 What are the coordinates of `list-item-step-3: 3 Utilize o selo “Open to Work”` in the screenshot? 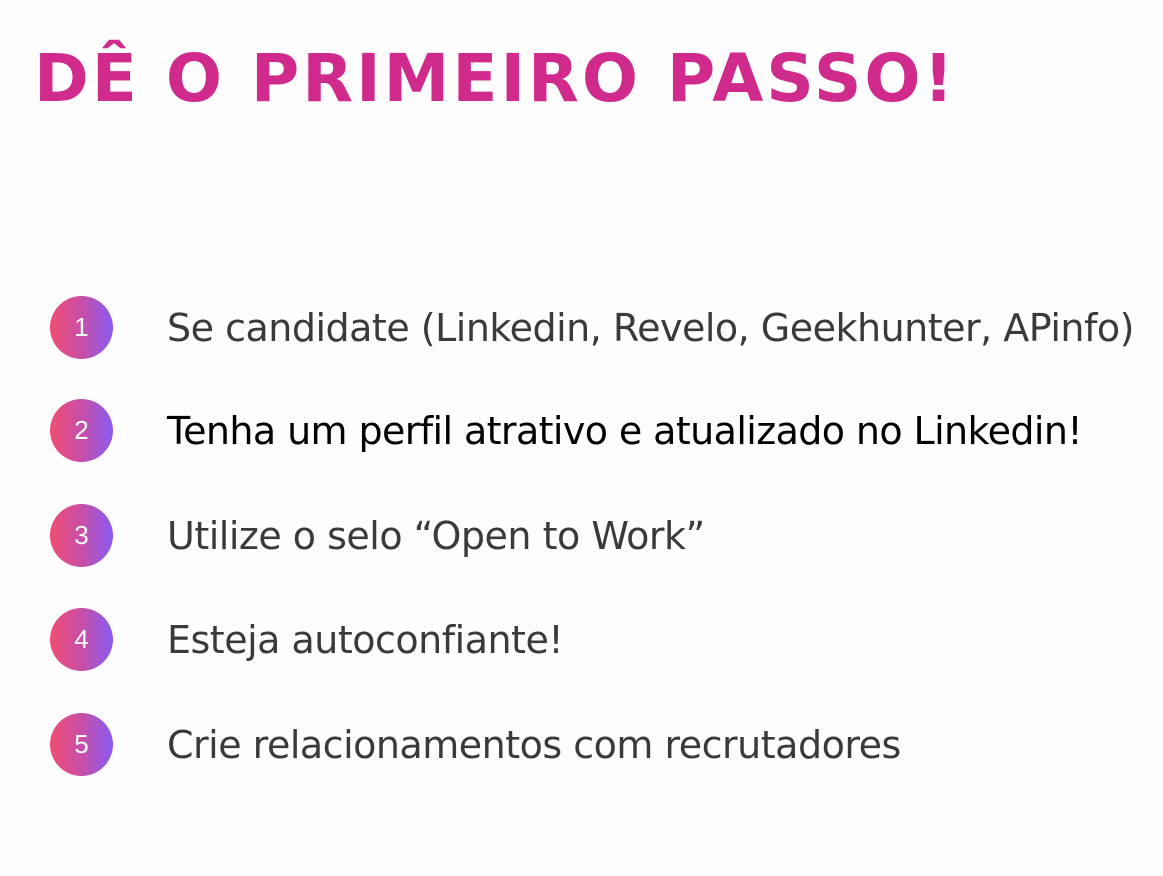 It's located at (600, 536).